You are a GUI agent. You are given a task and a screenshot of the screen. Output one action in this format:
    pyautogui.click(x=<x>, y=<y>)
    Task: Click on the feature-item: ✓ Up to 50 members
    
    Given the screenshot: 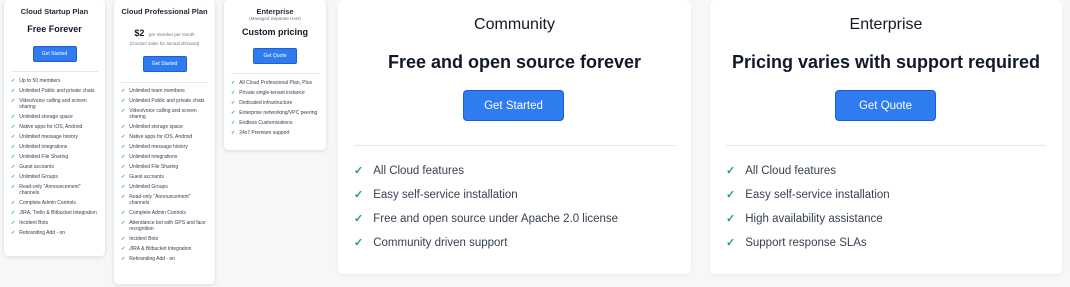 What is the action you would take?
    pyautogui.click(x=55, y=81)
    